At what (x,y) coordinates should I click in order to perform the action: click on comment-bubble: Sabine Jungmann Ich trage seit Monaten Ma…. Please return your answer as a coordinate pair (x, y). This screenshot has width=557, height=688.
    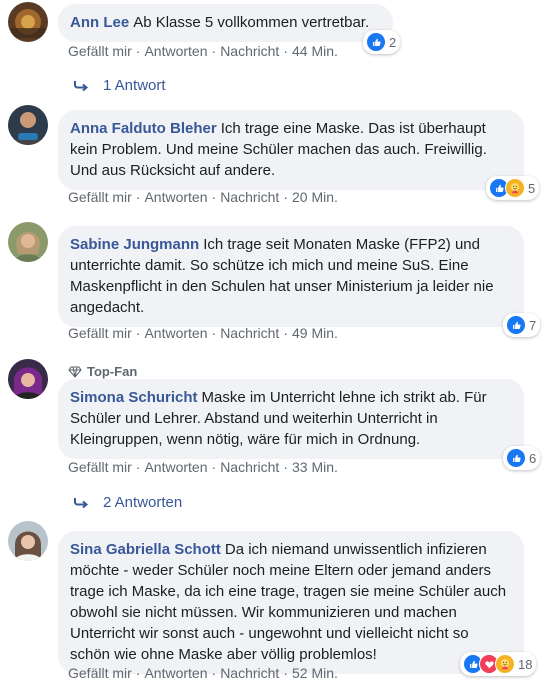
    Looking at the image, I should click on (291, 276).